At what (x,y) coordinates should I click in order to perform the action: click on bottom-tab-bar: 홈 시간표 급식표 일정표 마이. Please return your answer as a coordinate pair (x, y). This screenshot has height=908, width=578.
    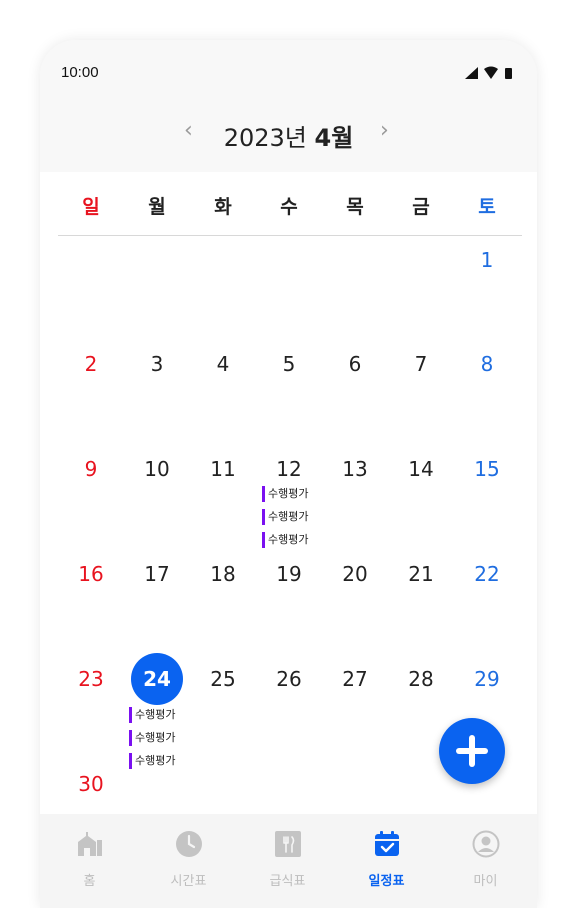
    Looking at the image, I should click on (288, 861).